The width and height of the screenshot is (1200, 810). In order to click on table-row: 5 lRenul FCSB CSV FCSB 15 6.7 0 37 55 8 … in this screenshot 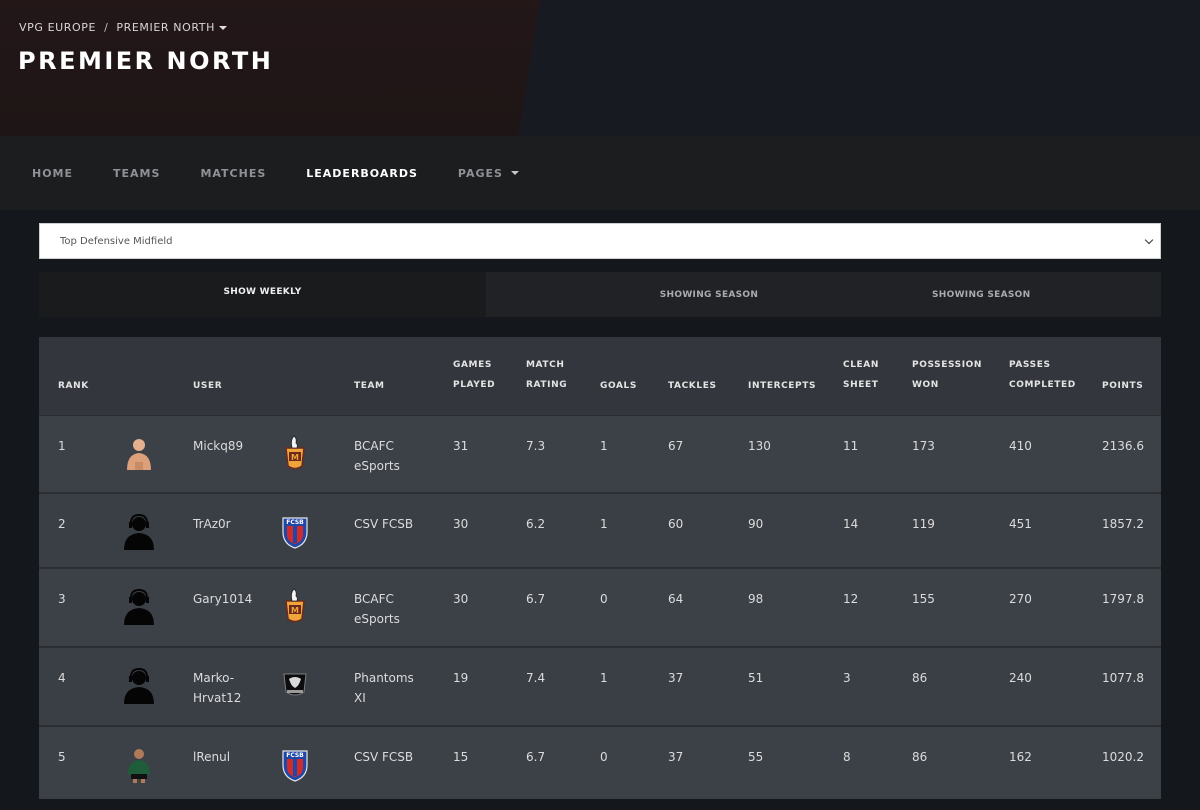, I will do `click(600, 762)`.